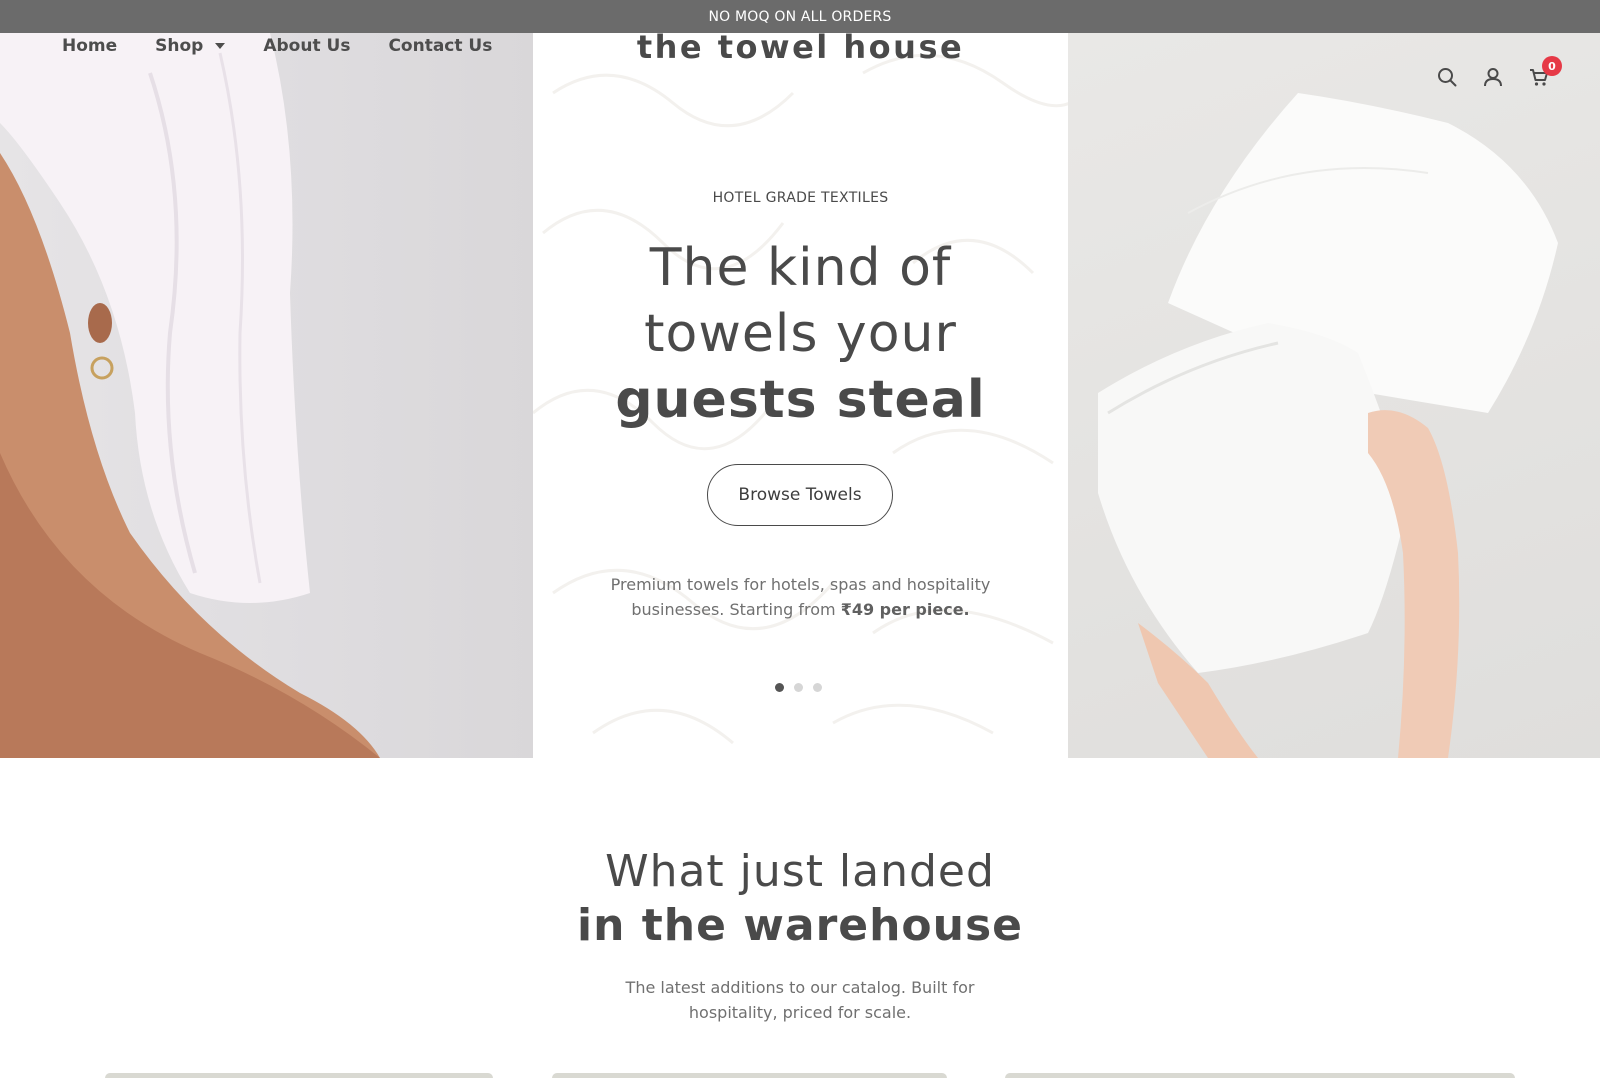  What do you see at coordinates (220, 46) in the screenshot?
I see `chevron-down-icon` at bounding box center [220, 46].